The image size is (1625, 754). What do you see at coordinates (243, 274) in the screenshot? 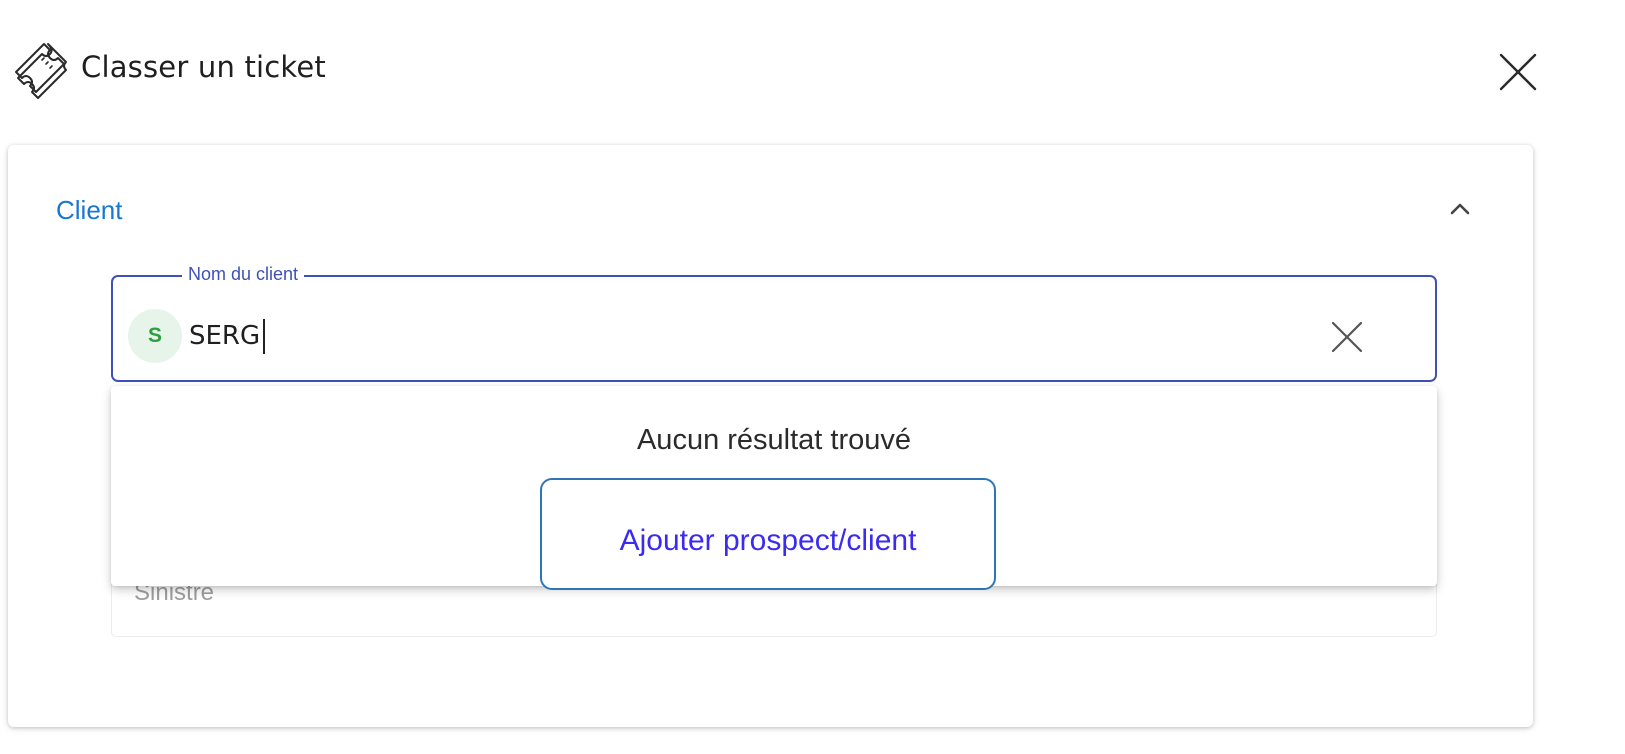
I see `client-name-label: Nom du client` at bounding box center [243, 274].